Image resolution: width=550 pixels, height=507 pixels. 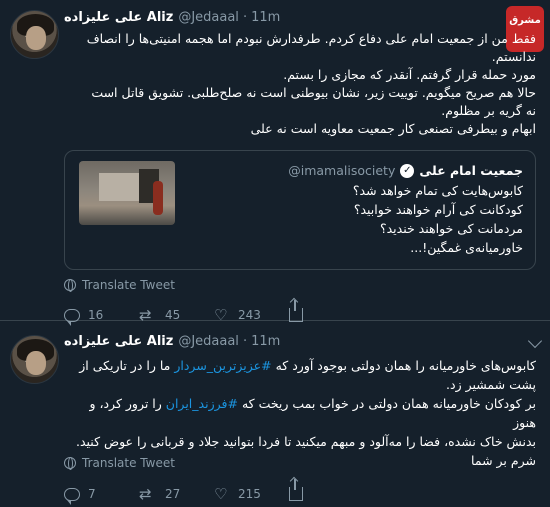 I want to click on quoted-display-name: جمعیت امام علی, so click(x=471, y=170).